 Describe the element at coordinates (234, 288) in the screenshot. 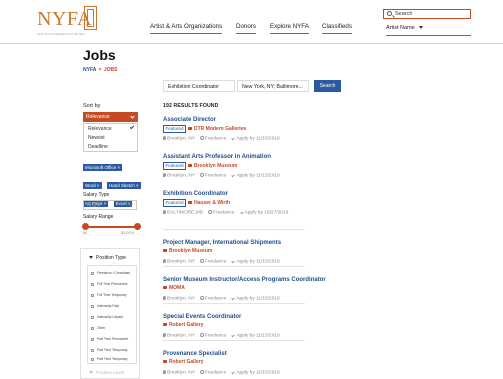

I see `job-organization: MOMA` at that location.